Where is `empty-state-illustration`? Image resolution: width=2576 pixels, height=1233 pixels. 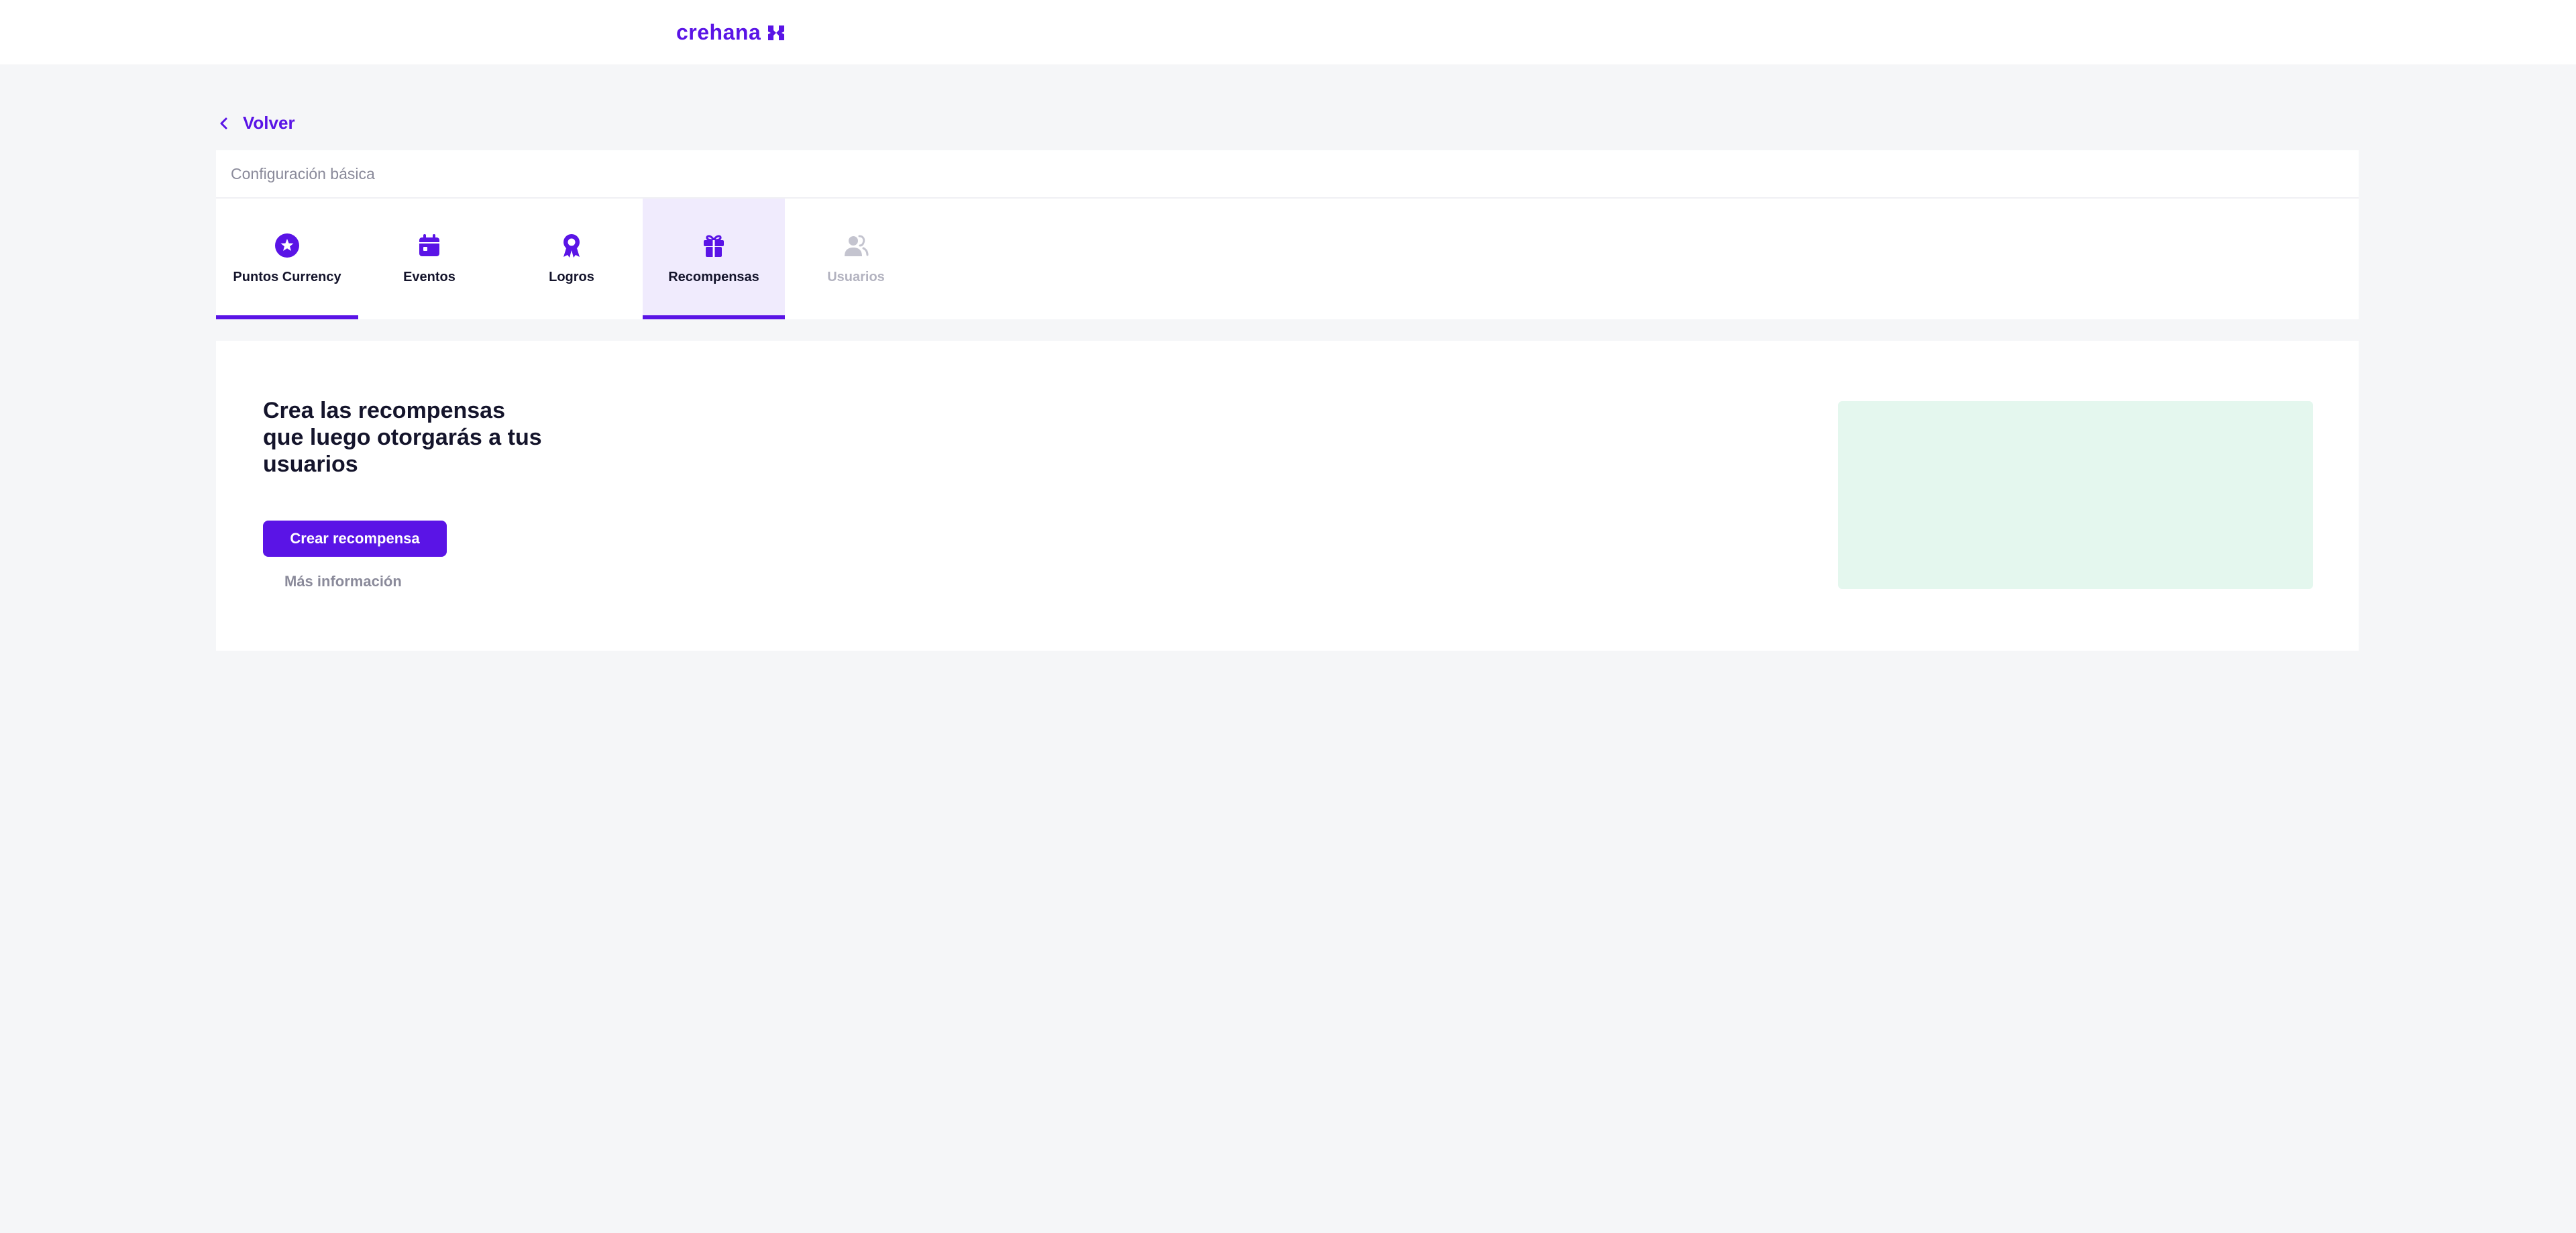 empty-state-illustration is located at coordinates (2075, 495).